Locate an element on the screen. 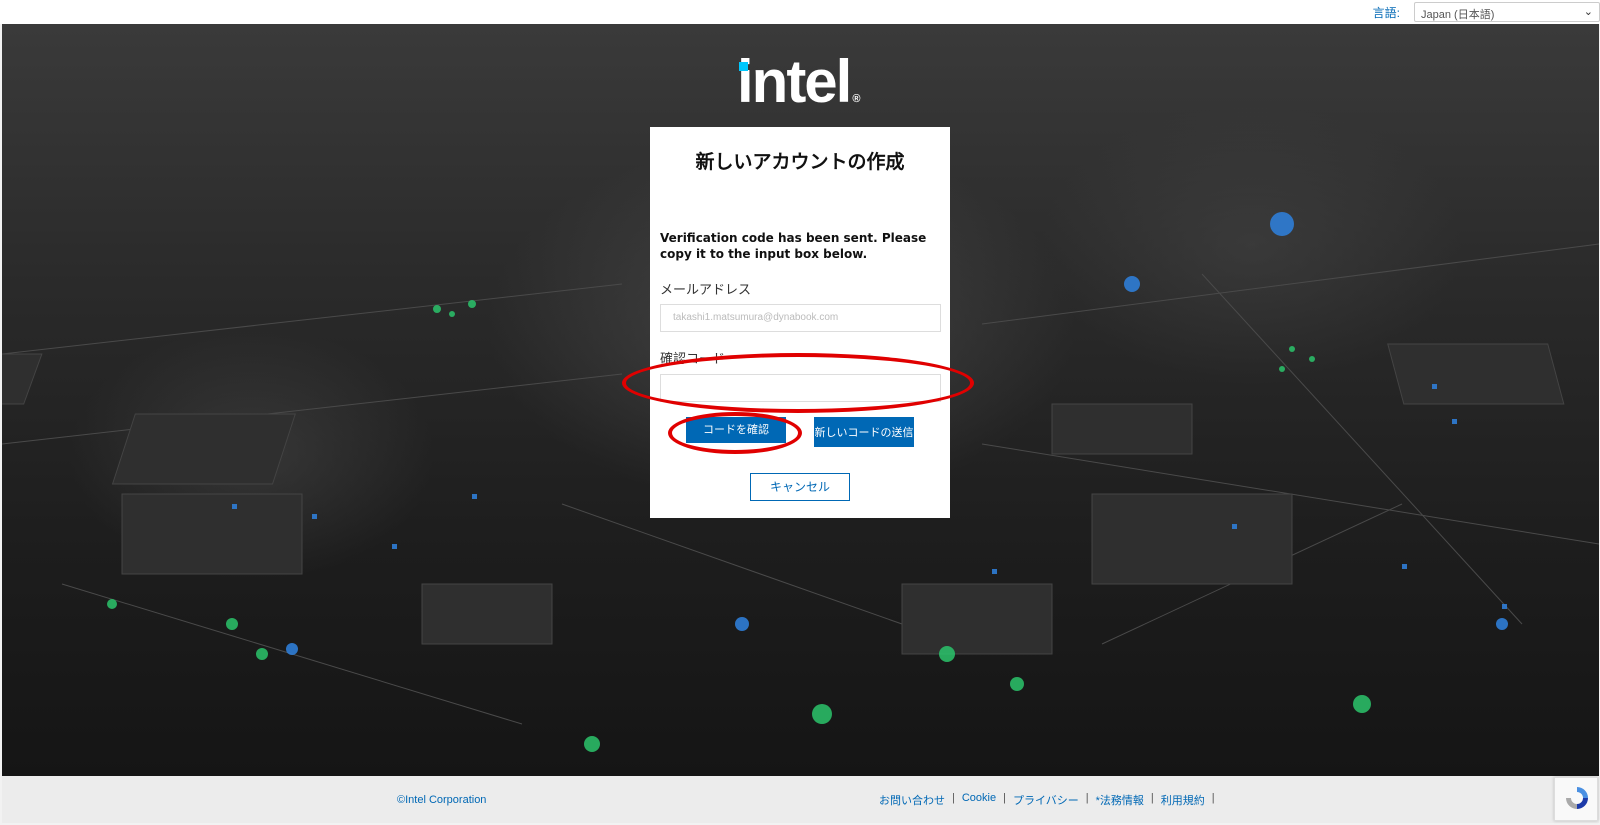  logo-registered-mark: ® is located at coordinates (856, 99).